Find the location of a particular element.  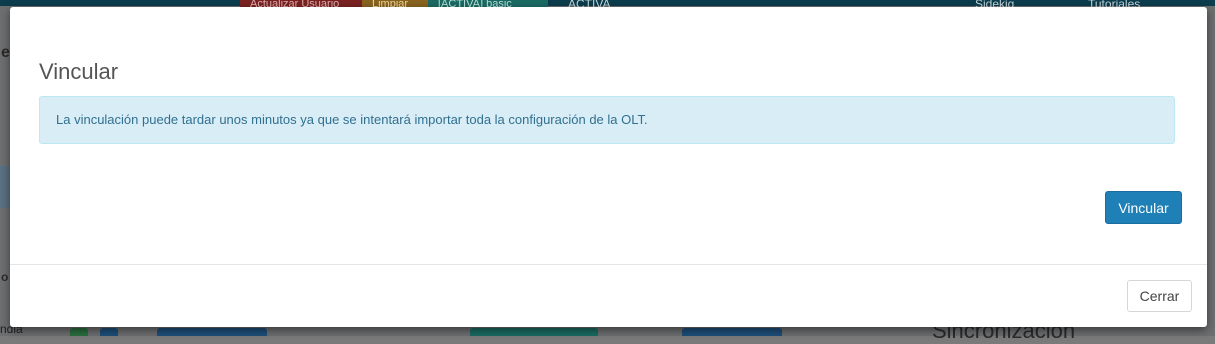

bg-action-icons is located at coordinates (732, 332).